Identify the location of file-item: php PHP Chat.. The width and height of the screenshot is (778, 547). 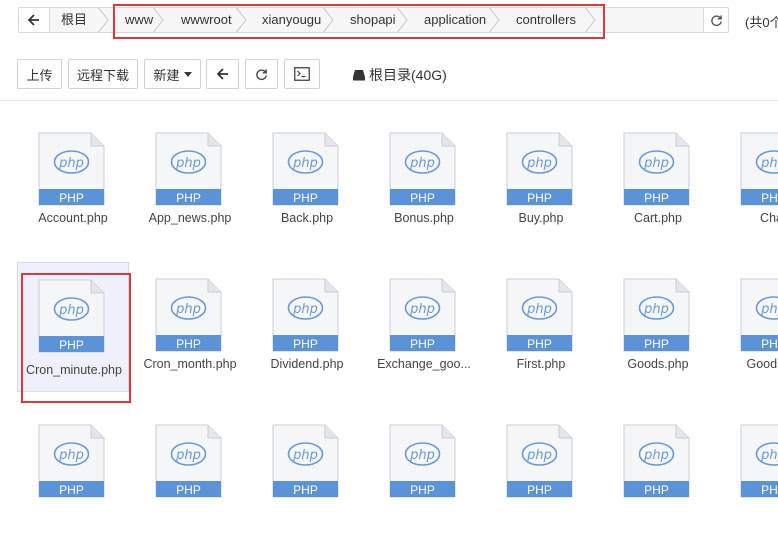
(748, 190).